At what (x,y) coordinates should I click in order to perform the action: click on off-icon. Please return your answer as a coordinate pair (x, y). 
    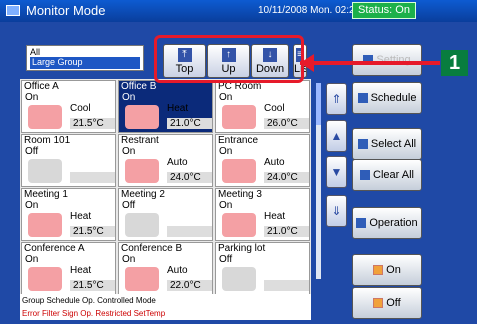
    Looking at the image, I should click on (378, 303).